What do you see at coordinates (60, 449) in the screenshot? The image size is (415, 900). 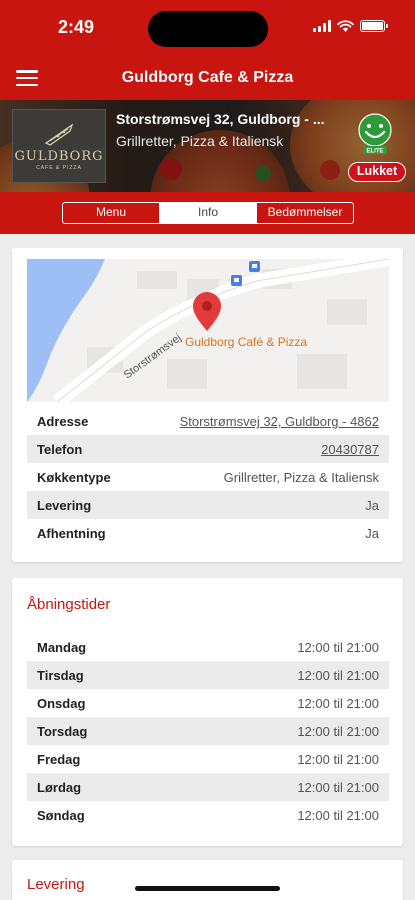 I see `info-label: Telefon` at bounding box center [60, 449].